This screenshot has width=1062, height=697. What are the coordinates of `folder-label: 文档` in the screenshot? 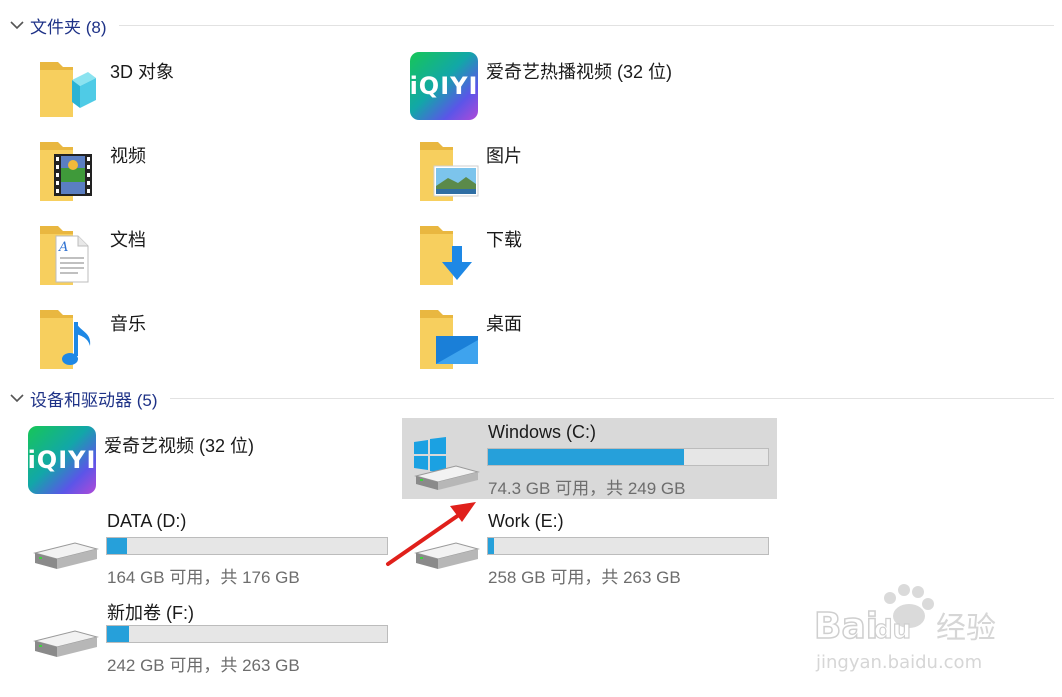 It's located at (128, 240).